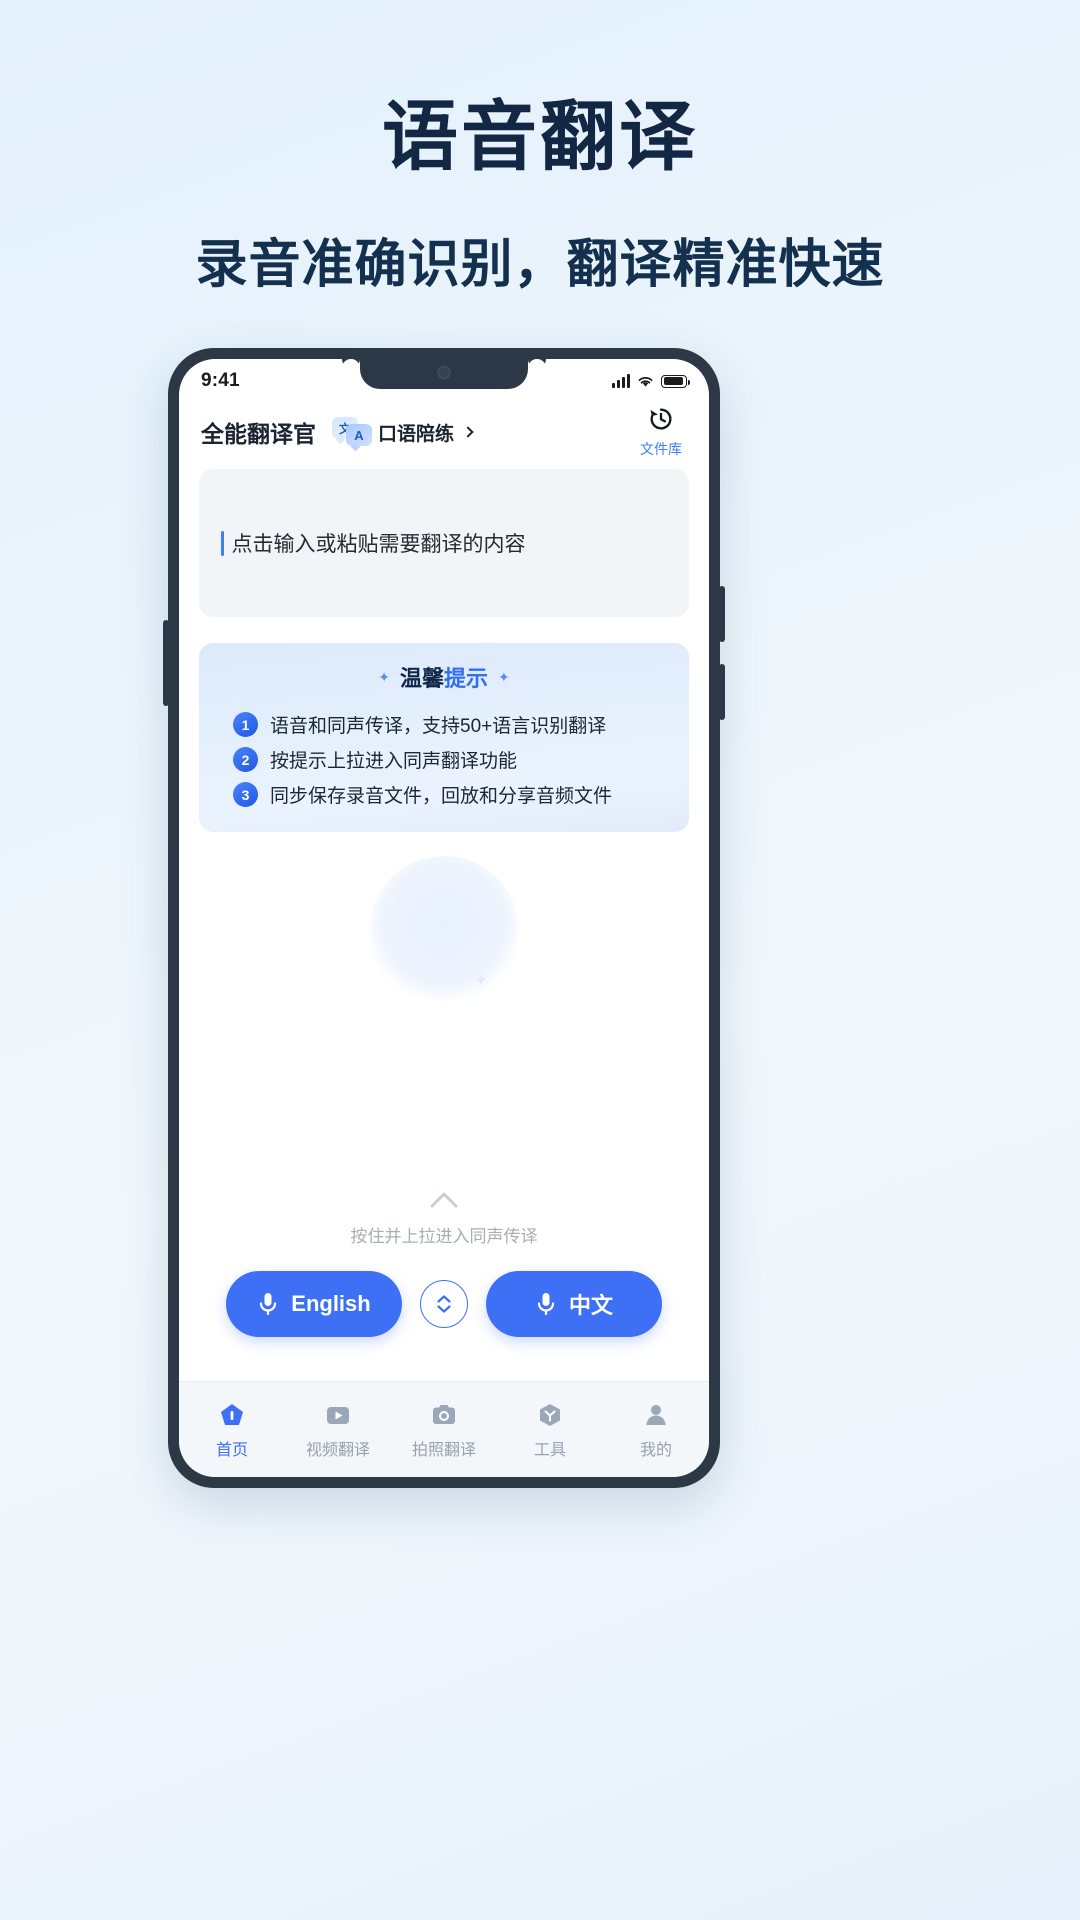  I want to click on phone-notch, so click(444, 374).